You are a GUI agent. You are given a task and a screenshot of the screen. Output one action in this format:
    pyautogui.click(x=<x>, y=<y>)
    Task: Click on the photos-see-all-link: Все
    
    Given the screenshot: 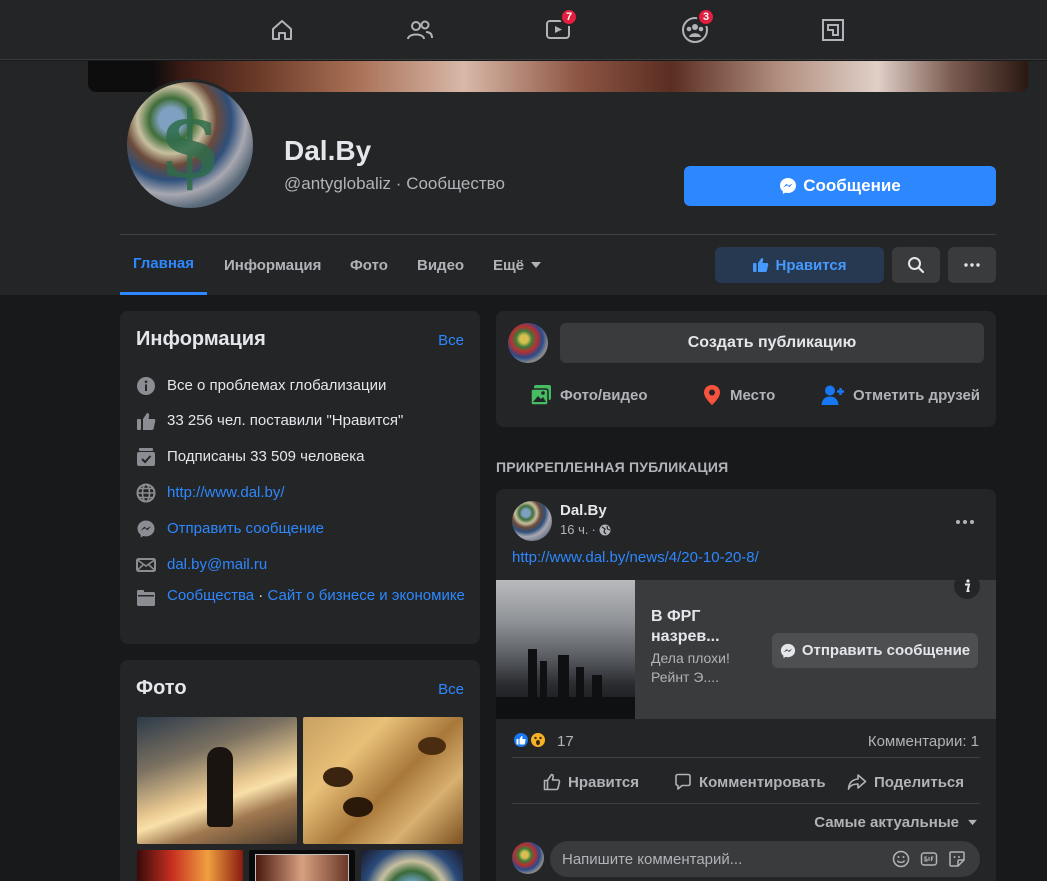 What is the action you would take?
    pyautogui.click(x=451, y=689)
    